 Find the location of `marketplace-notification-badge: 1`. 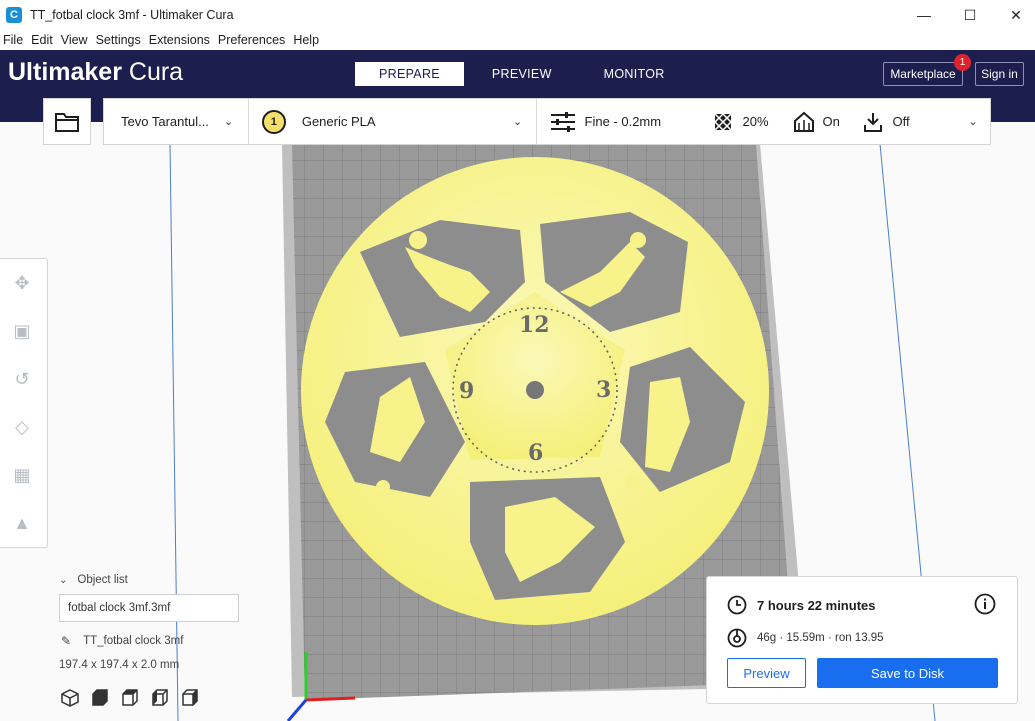

marketplace-notification-badge: 1 is located at coordinates (962, 62).